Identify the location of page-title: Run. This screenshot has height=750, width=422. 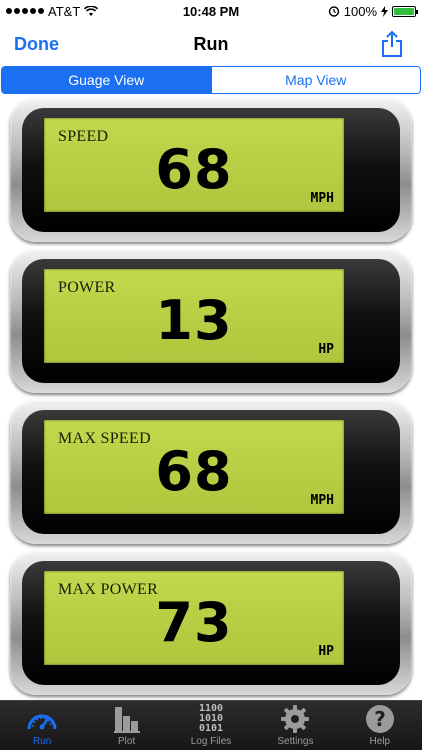
(211, 43).